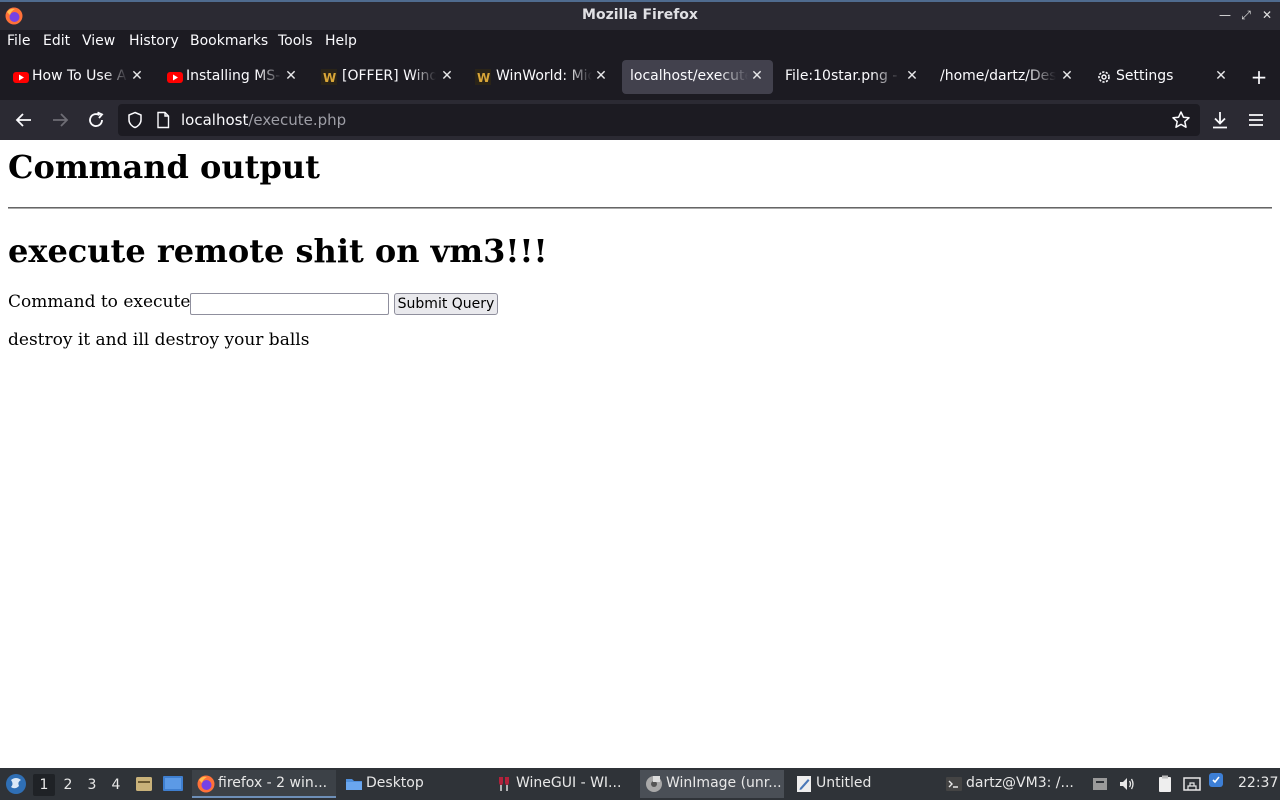  What do you see at coordinates (844, 783) in the screenshot?
I see `task-label: Untitled` at bounding box center [844, 783].